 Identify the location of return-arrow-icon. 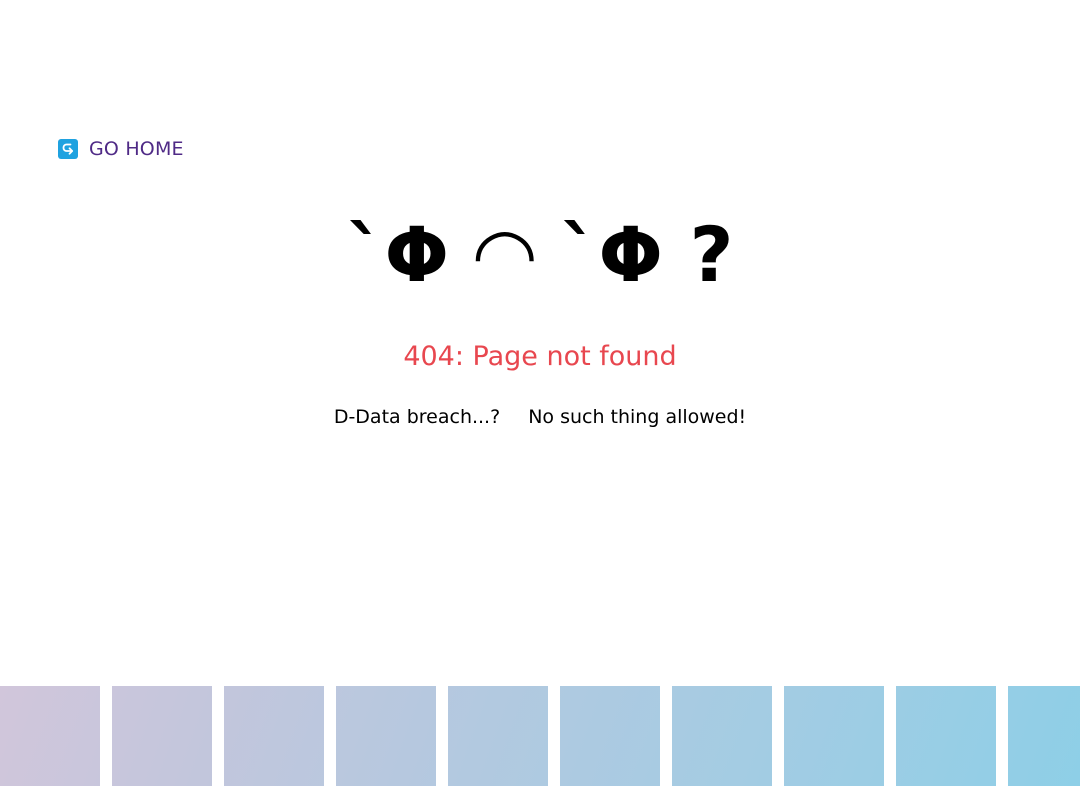
(68, 149).